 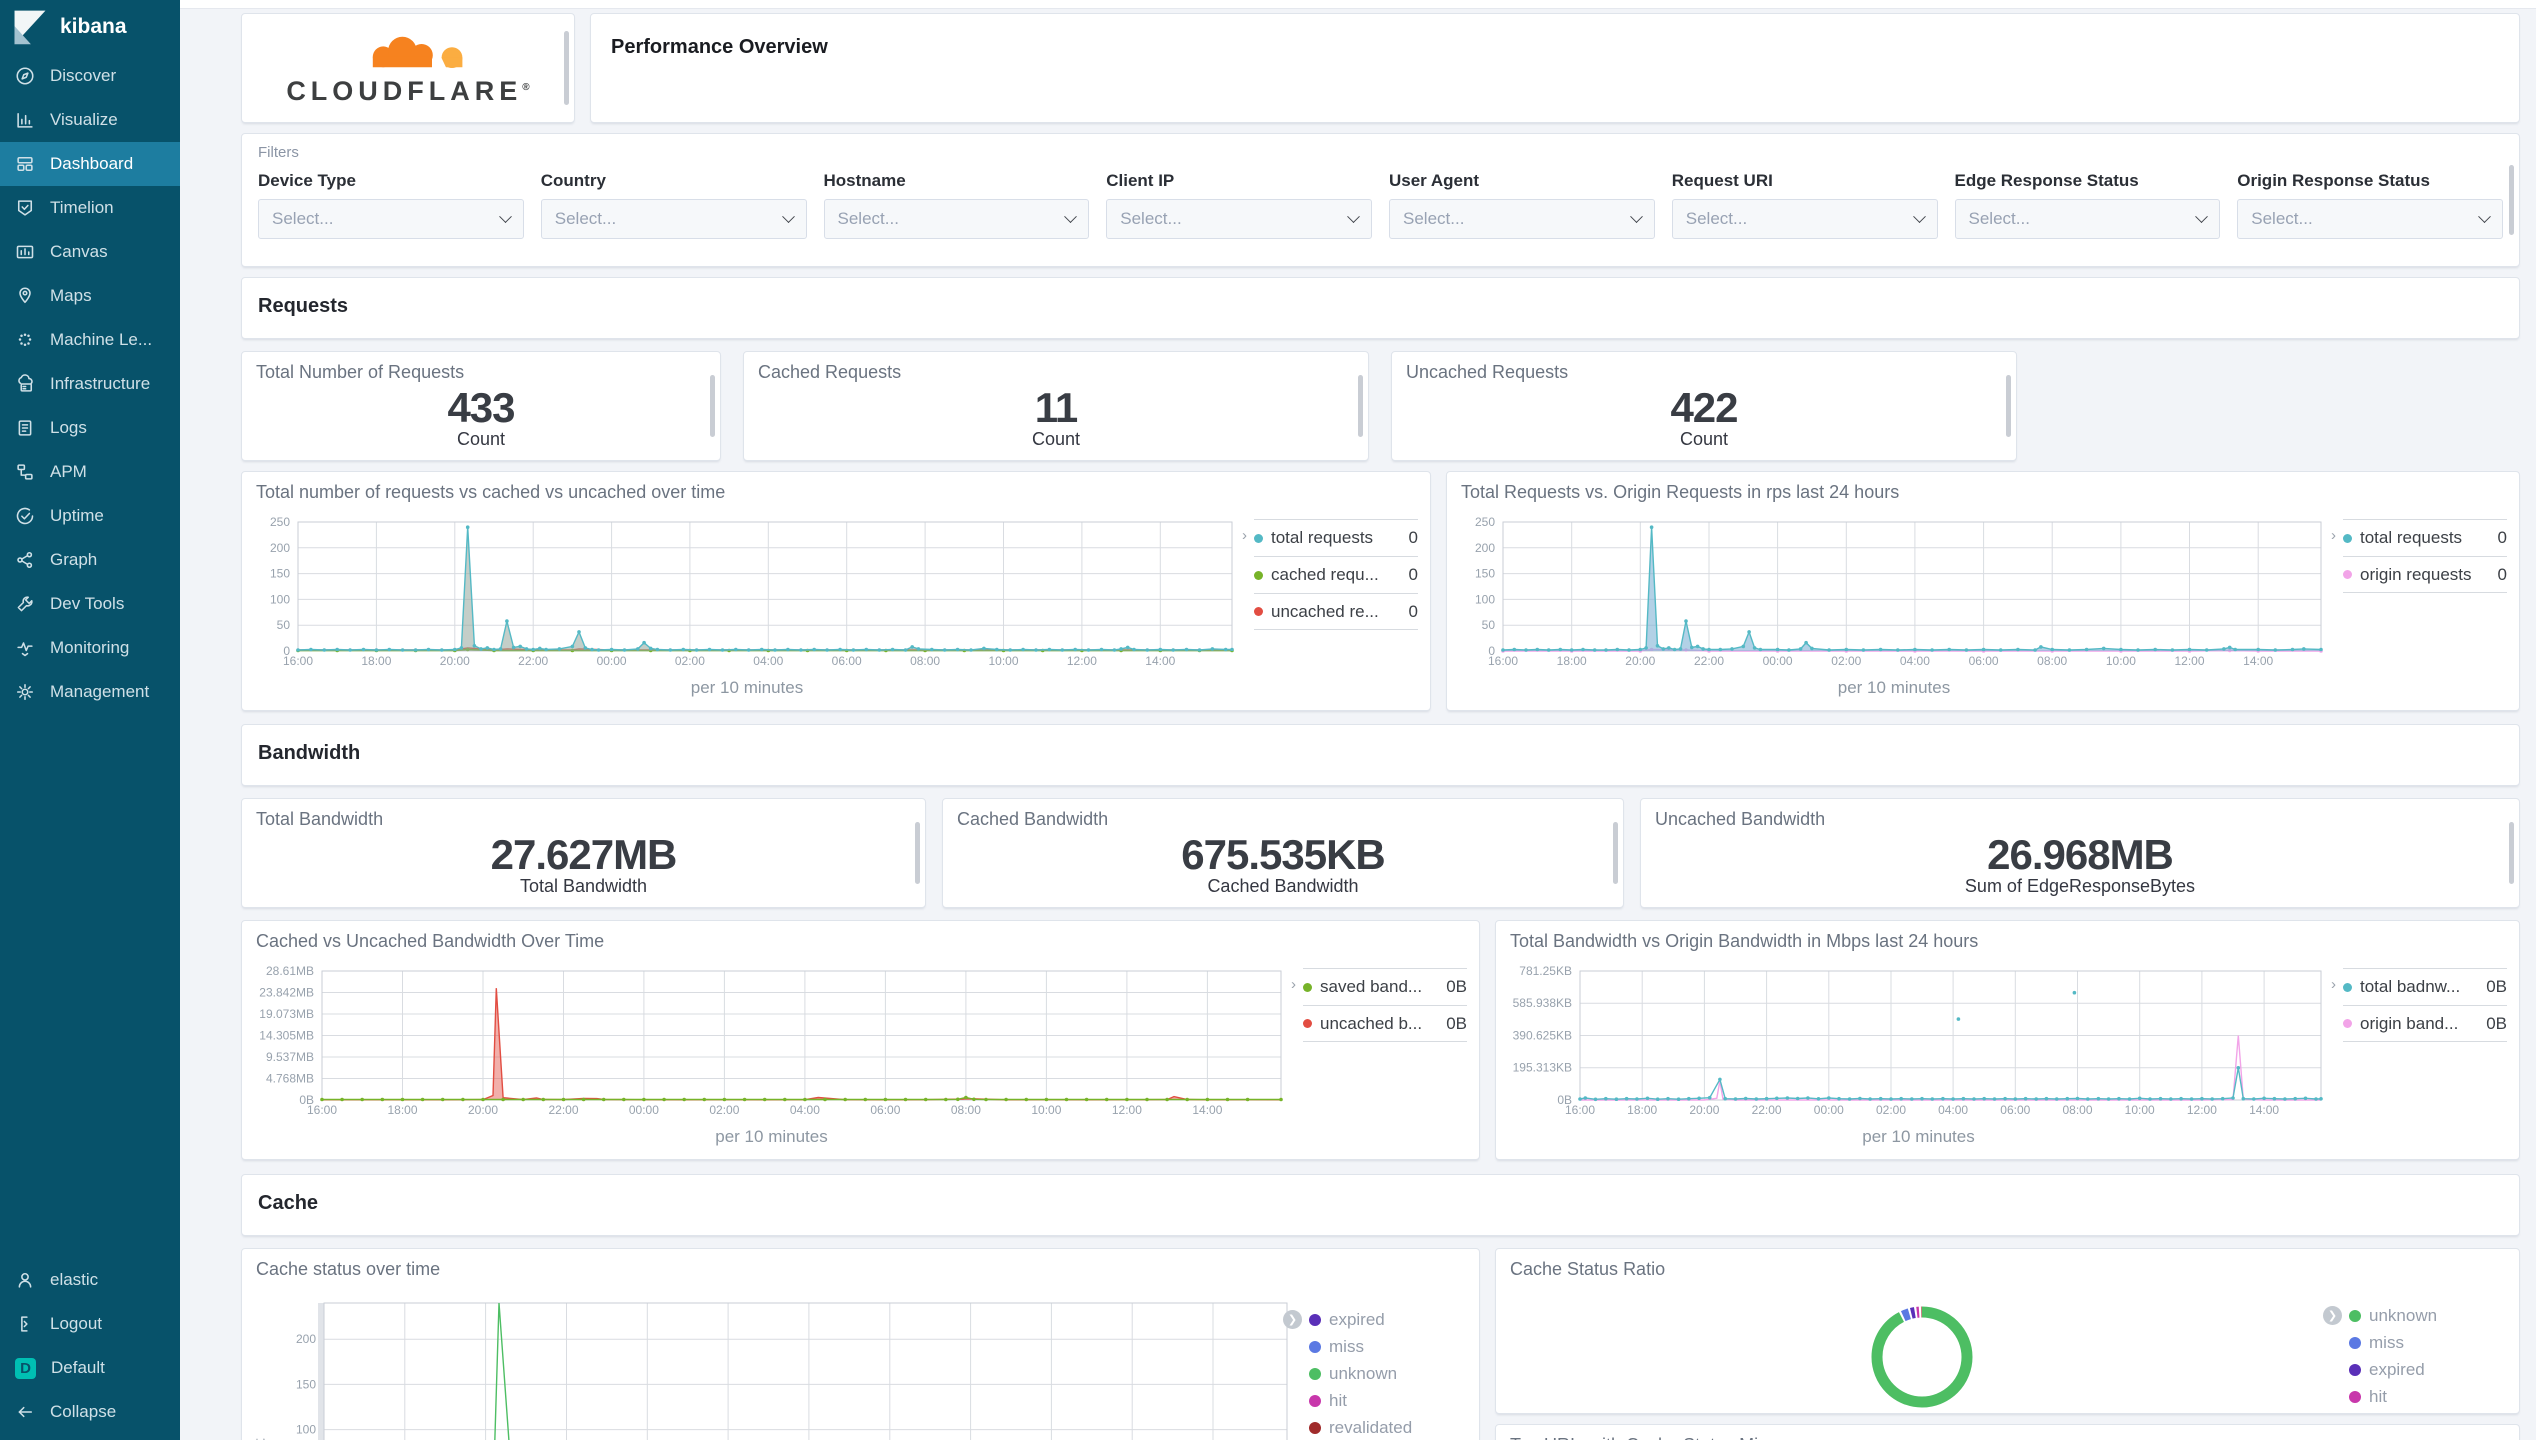 I want to click on sidebar-item-infrastructure: Infrastructure, so click(x=90, y=384).